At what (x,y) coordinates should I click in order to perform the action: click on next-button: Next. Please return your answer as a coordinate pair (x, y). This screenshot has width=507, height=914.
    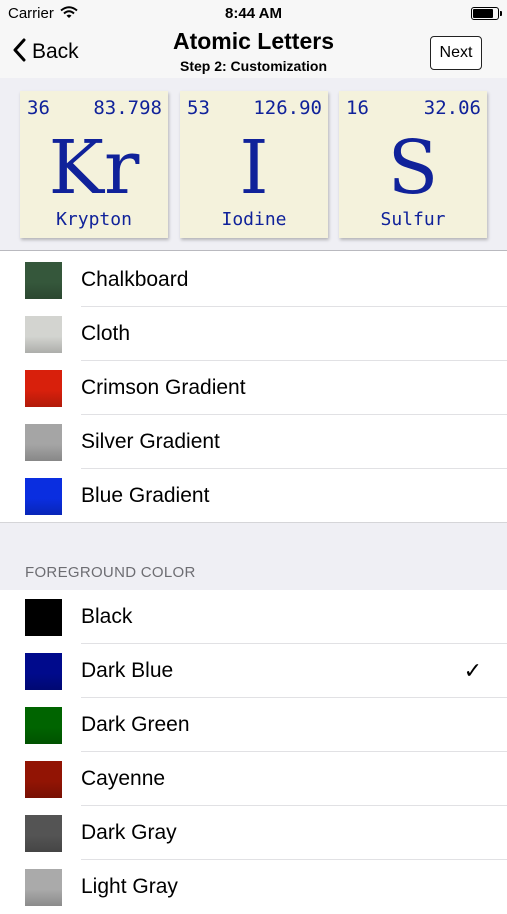
    Looking at the image, I should click on (456, 53).